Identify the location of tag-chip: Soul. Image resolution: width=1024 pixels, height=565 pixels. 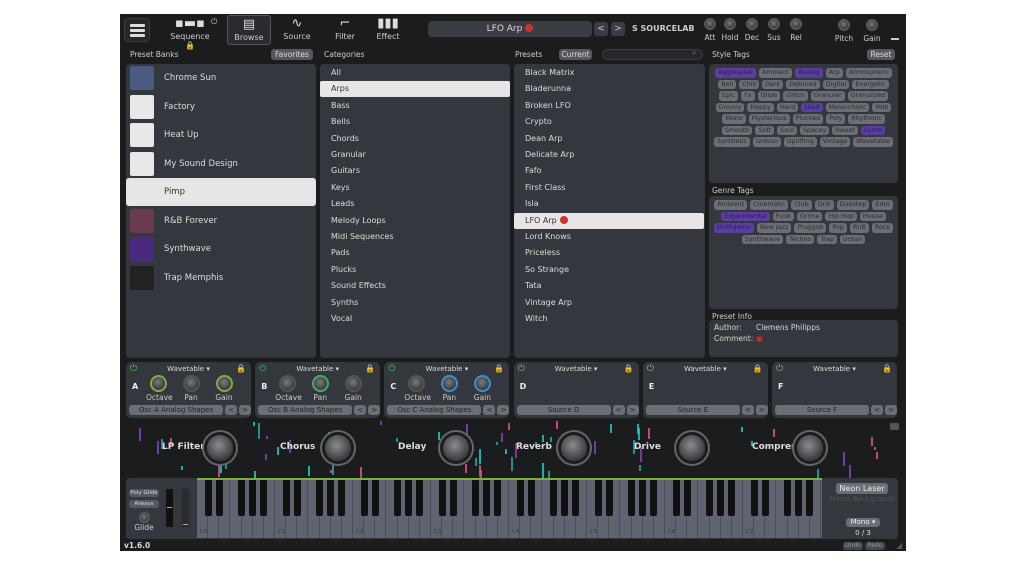
(787, 130).